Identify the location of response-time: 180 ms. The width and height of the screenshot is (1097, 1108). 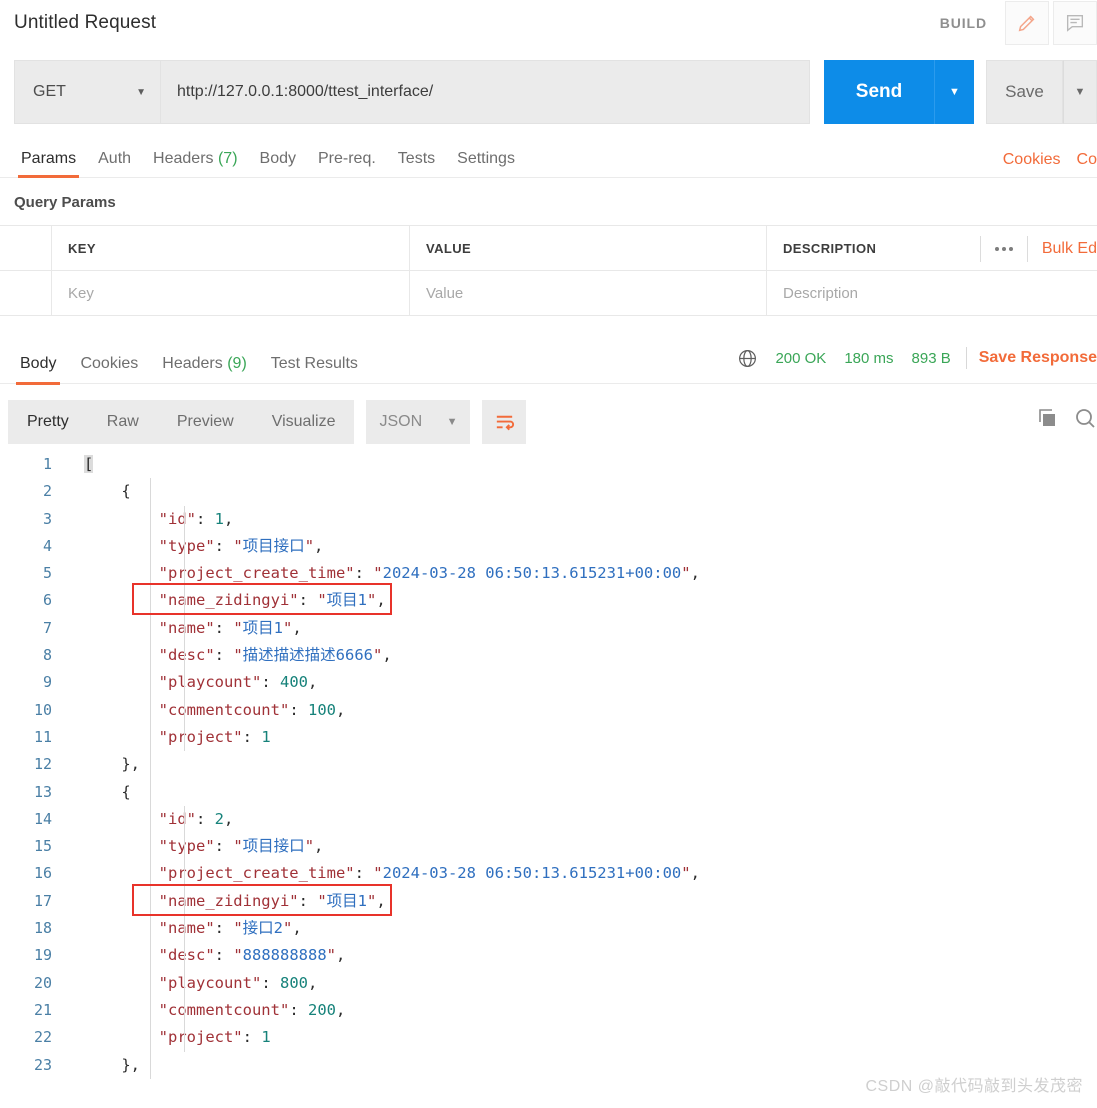
(869, 358).